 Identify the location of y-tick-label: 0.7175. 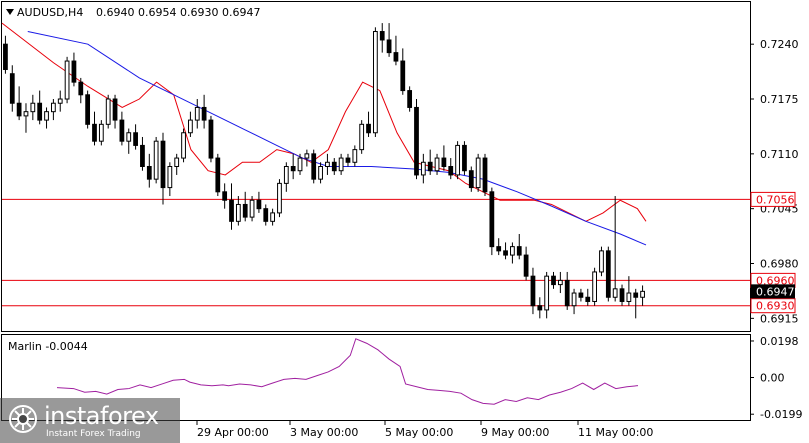
(779, 99).